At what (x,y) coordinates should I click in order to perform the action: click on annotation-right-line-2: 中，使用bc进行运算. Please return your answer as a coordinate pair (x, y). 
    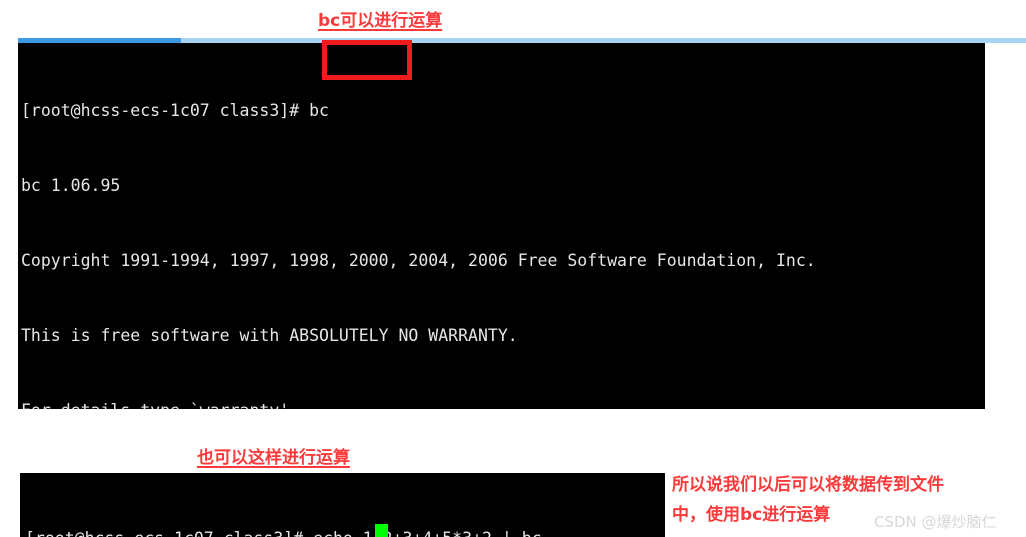
    Looking at the image, I should click on (751, 515).